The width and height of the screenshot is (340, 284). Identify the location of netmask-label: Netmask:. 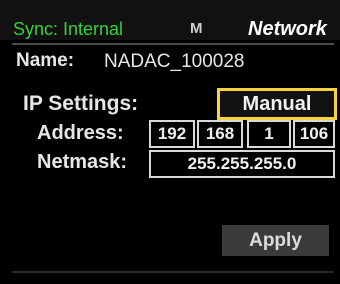
(82, 162).